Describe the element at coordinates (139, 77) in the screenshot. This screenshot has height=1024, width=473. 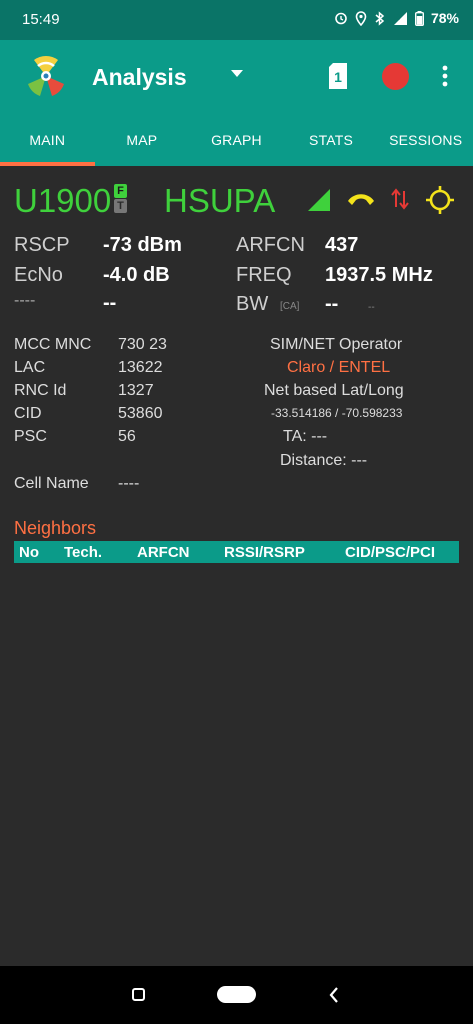
I see `app-title: Analysis` at that location.